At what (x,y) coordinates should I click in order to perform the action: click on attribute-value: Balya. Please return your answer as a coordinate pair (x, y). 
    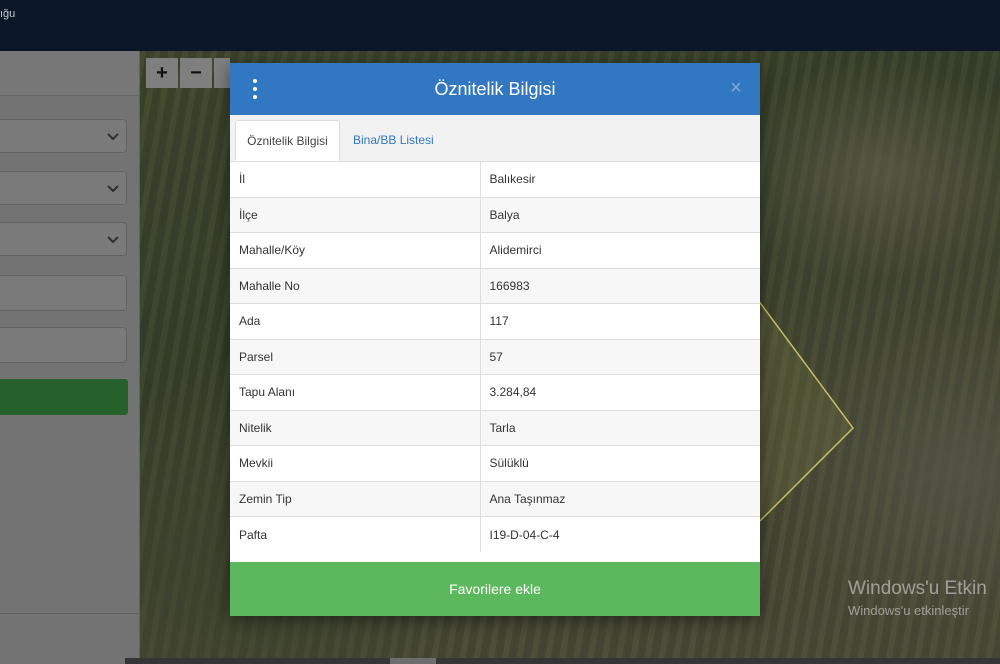
    Looking at the image, I should click on (619, 214).